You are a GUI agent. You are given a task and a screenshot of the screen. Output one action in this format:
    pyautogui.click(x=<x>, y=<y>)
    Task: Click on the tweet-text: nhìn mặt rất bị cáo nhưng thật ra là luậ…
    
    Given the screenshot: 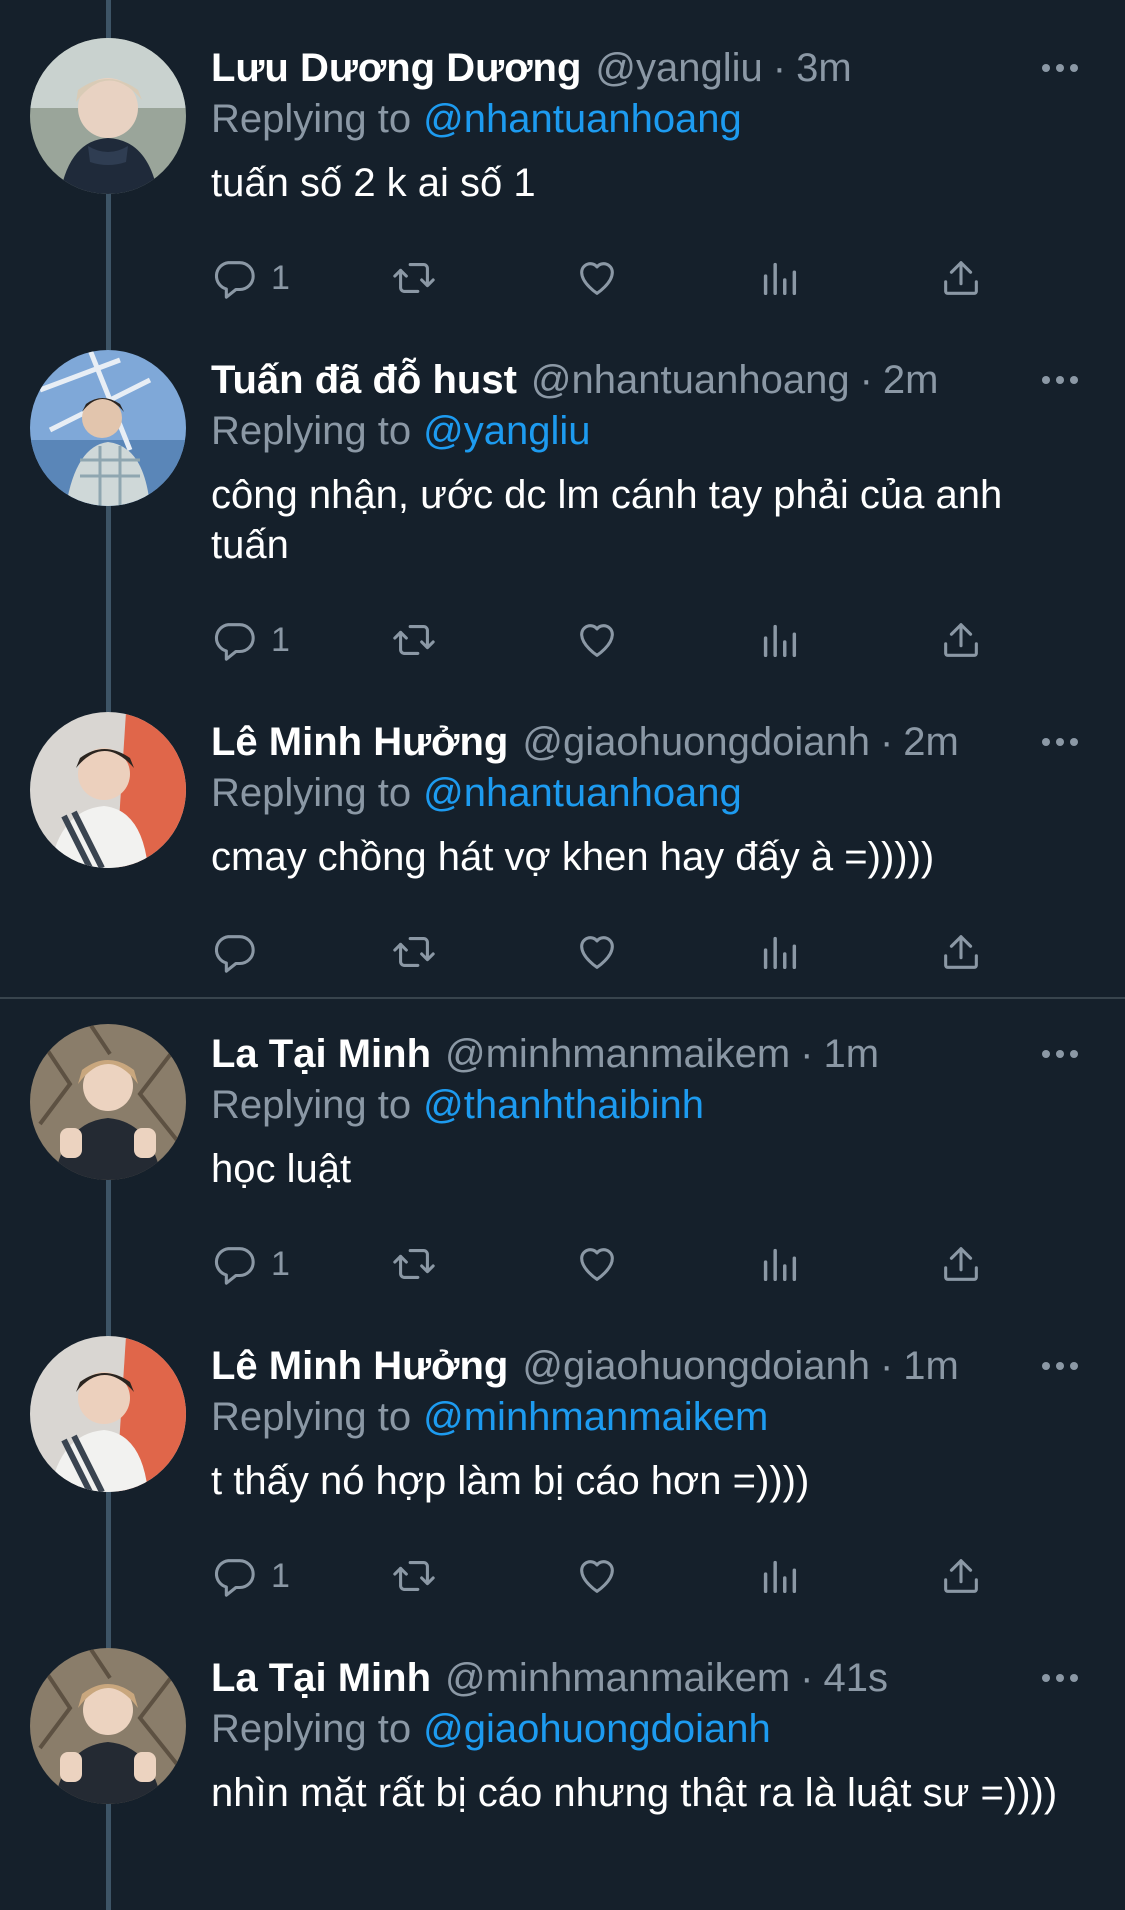 What is the action you would take?
    pyautogui.click(x=634, y=1793)
    